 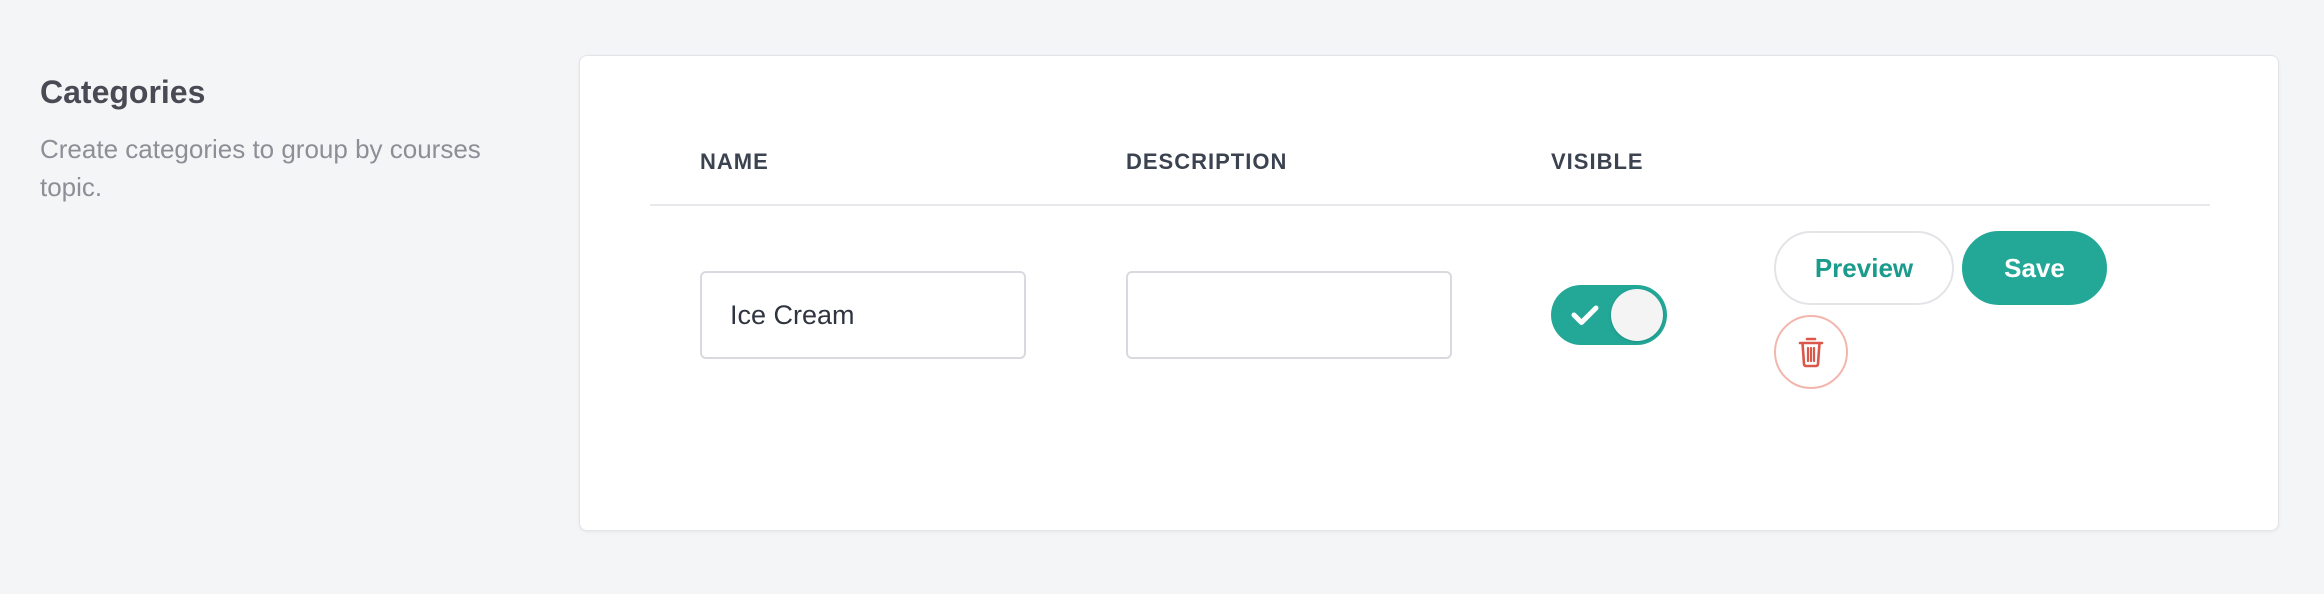 What do you see at coordinates (2034, 268) in the screenshot?
I see `save-button: Save` at bounding box center [2034, 268].